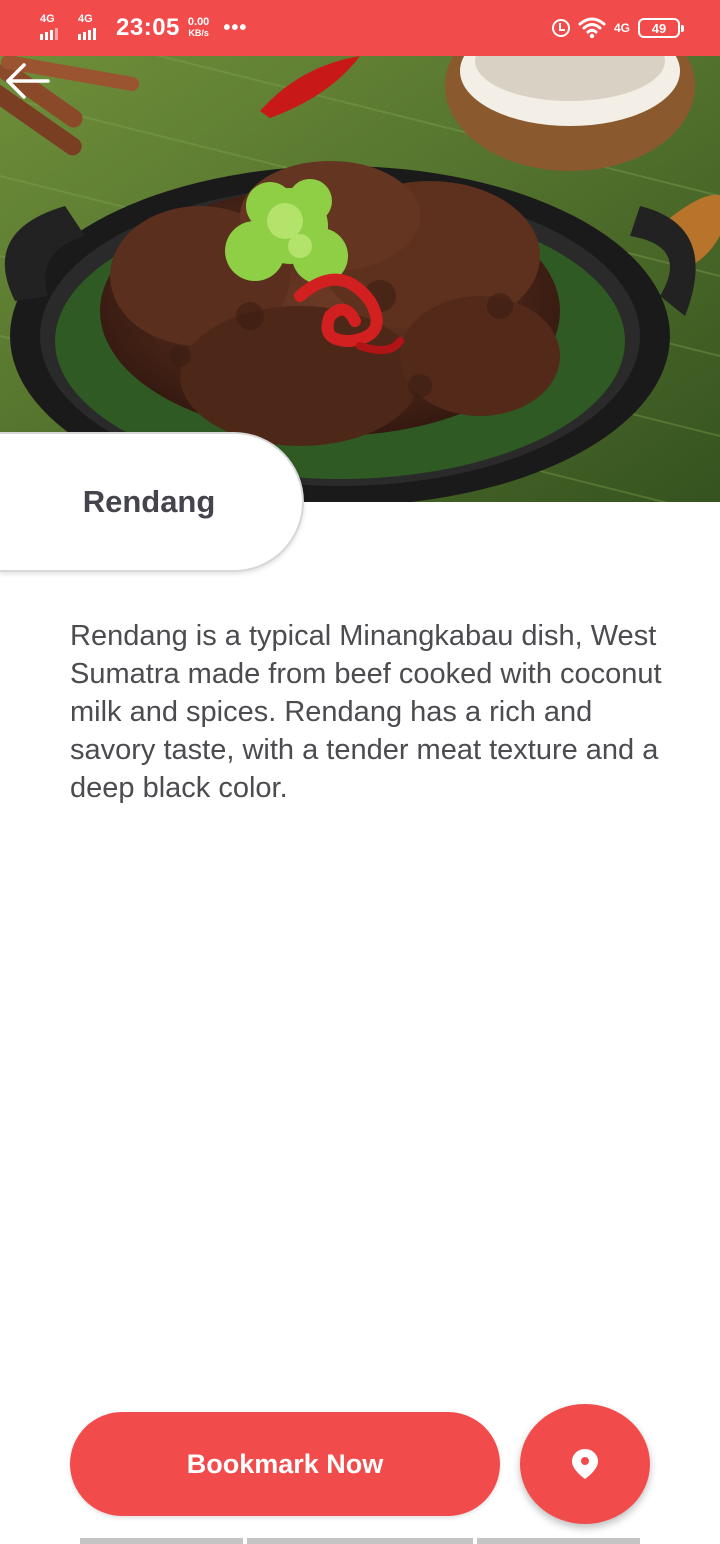 The height and width of the screenshot is (1544, 720). Describe the element at coordinates (28, 81) in the screenshot. I see `back-arrow-icon` at that location.